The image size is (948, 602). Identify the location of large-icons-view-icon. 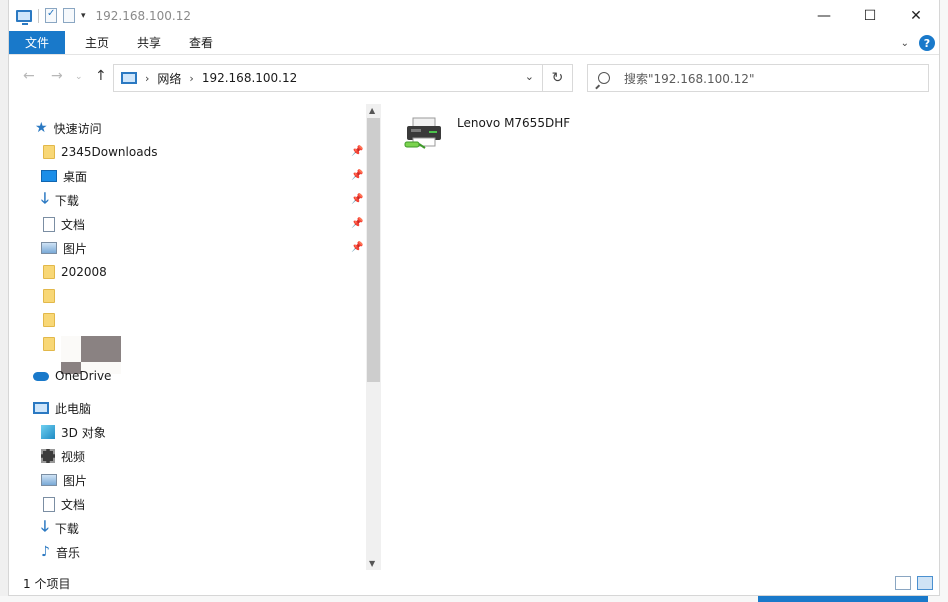
(925, 583).